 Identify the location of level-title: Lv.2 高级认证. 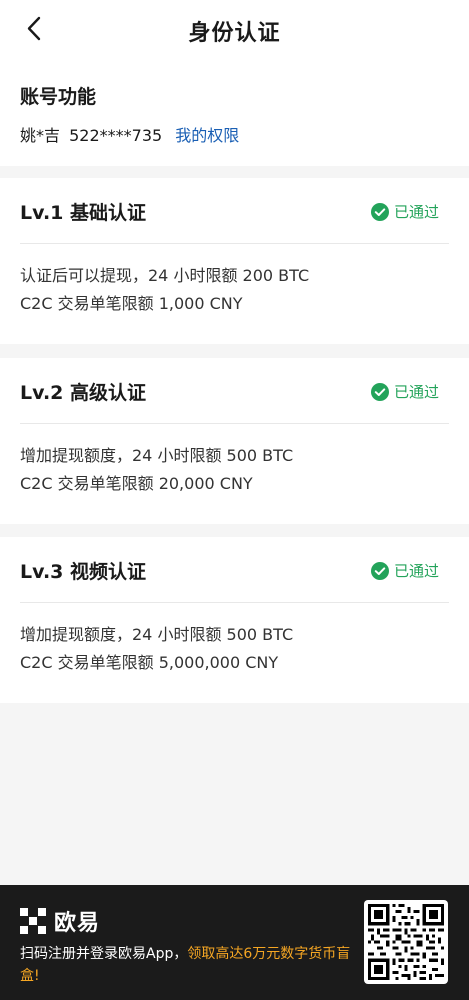
(83, 393).